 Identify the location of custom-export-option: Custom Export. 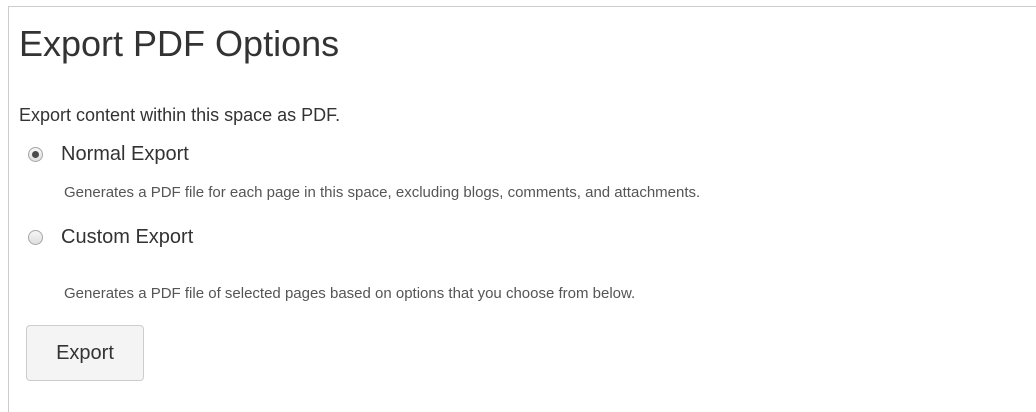
(110, 237).